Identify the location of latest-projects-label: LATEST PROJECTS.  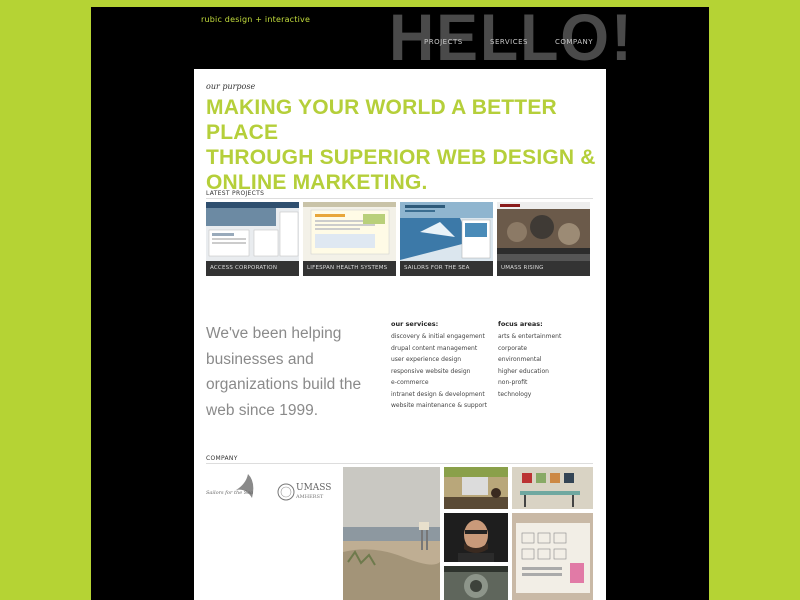
(235, 193).